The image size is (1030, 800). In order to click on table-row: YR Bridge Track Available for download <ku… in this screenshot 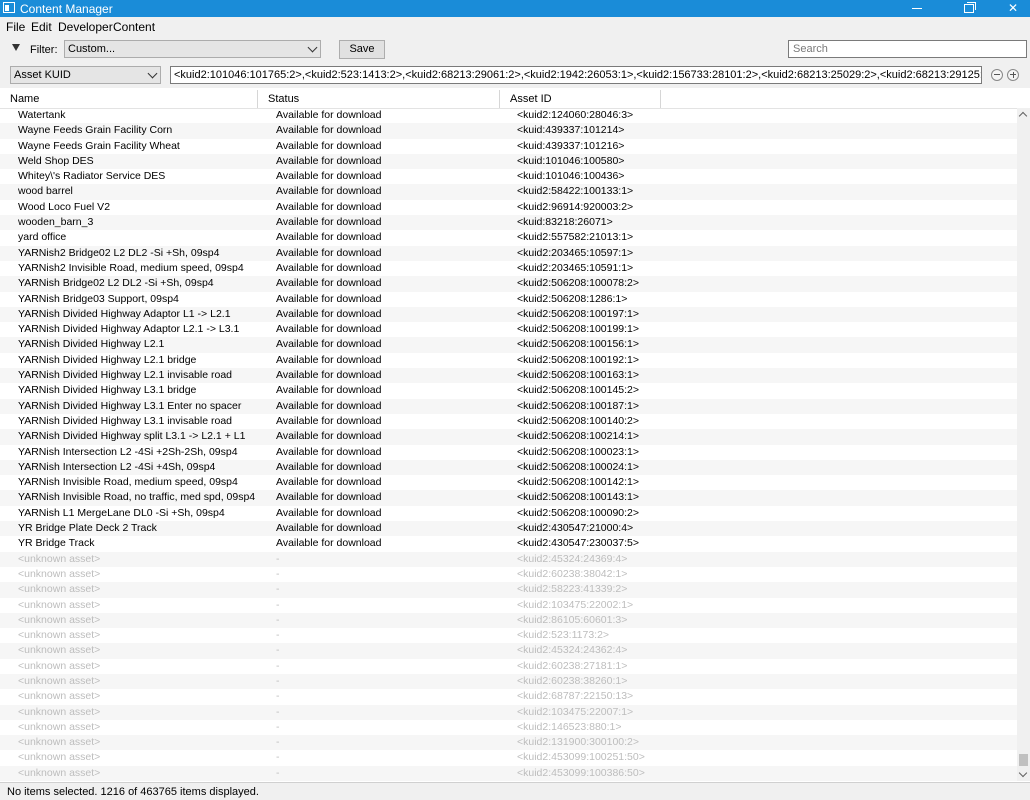, I will do `click(508, 543)`.